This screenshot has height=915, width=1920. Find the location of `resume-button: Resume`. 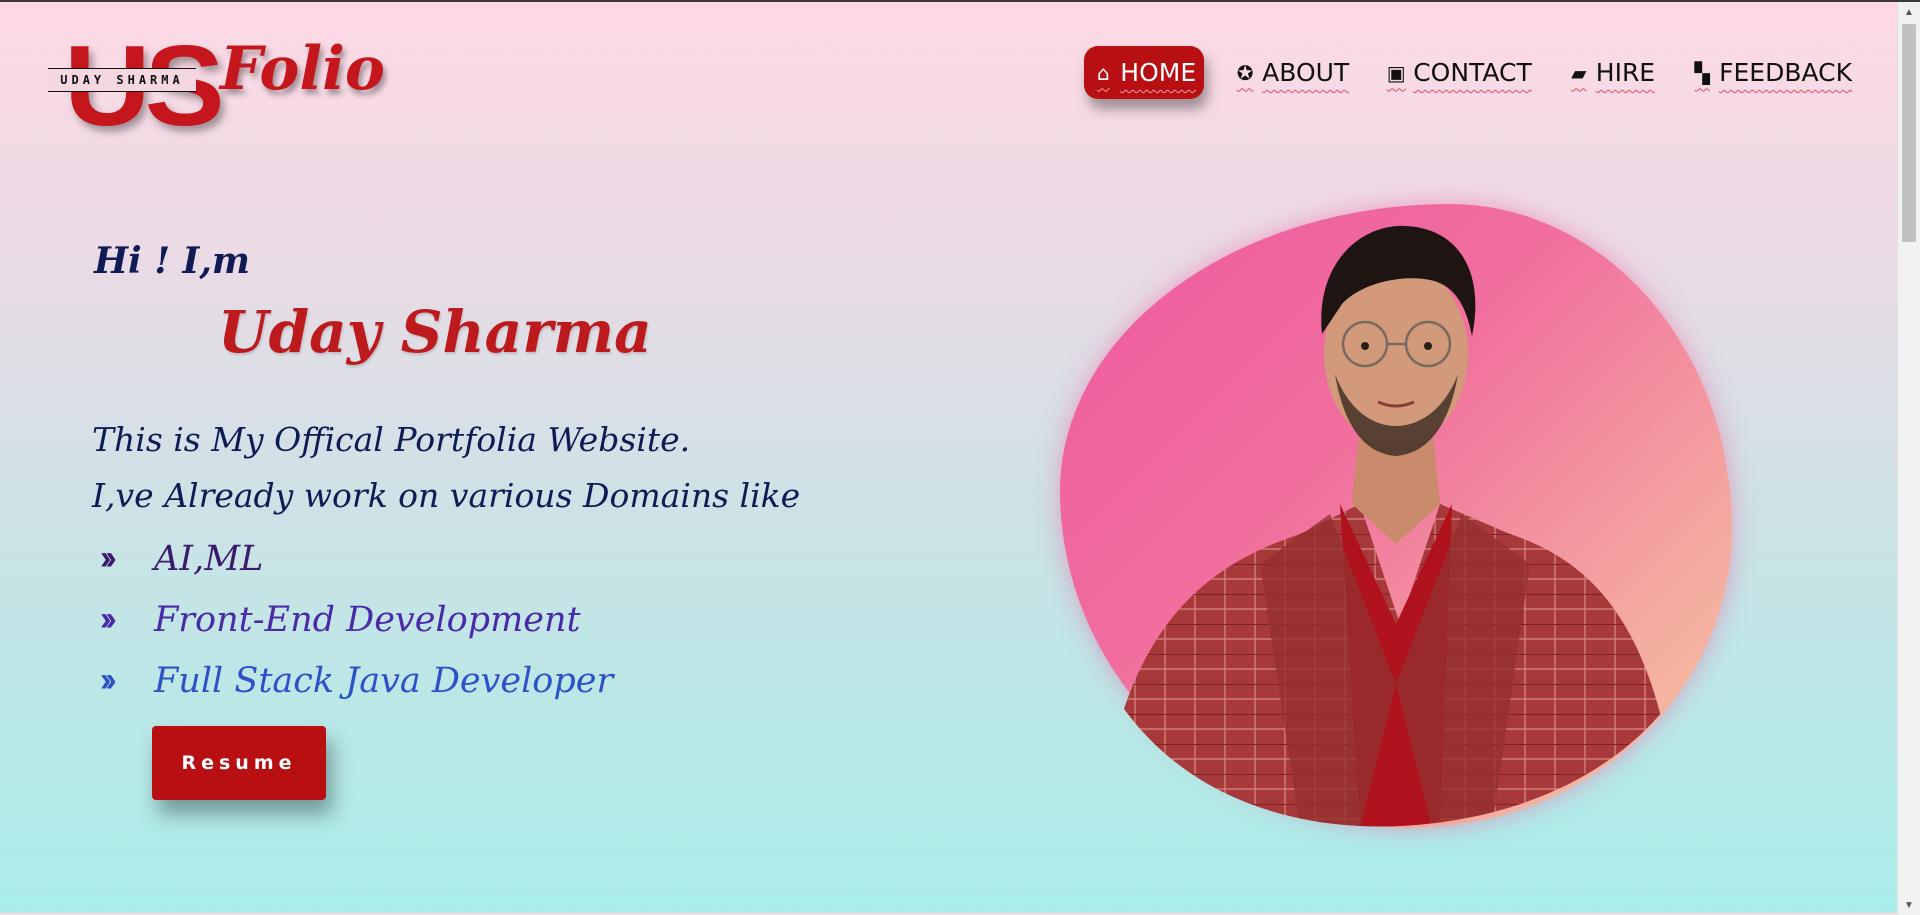

resume-button: Resume is located at coordinates (239, 763).